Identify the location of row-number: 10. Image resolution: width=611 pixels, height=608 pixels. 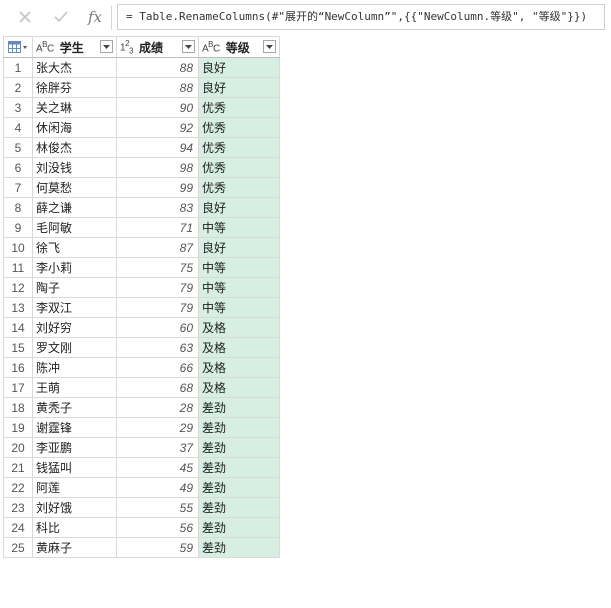
(18, 247).